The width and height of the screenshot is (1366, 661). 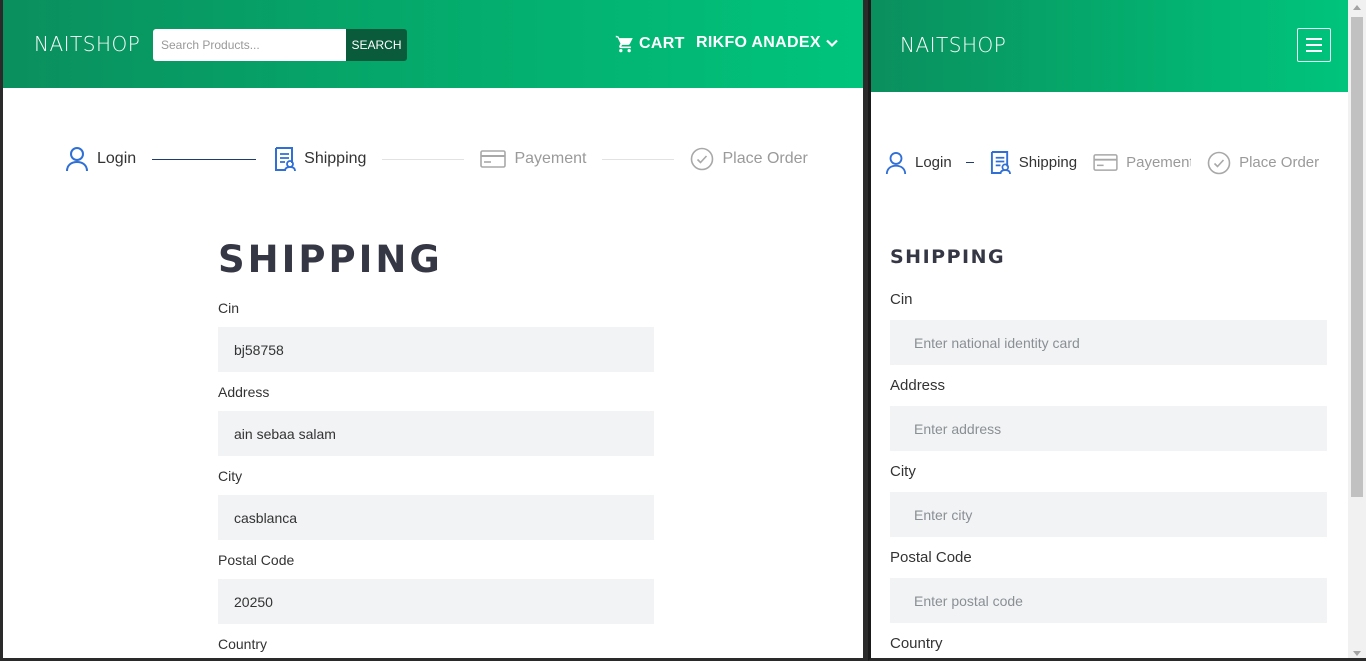 I want to click on cart-link: CART, so click(x=650, y=44).